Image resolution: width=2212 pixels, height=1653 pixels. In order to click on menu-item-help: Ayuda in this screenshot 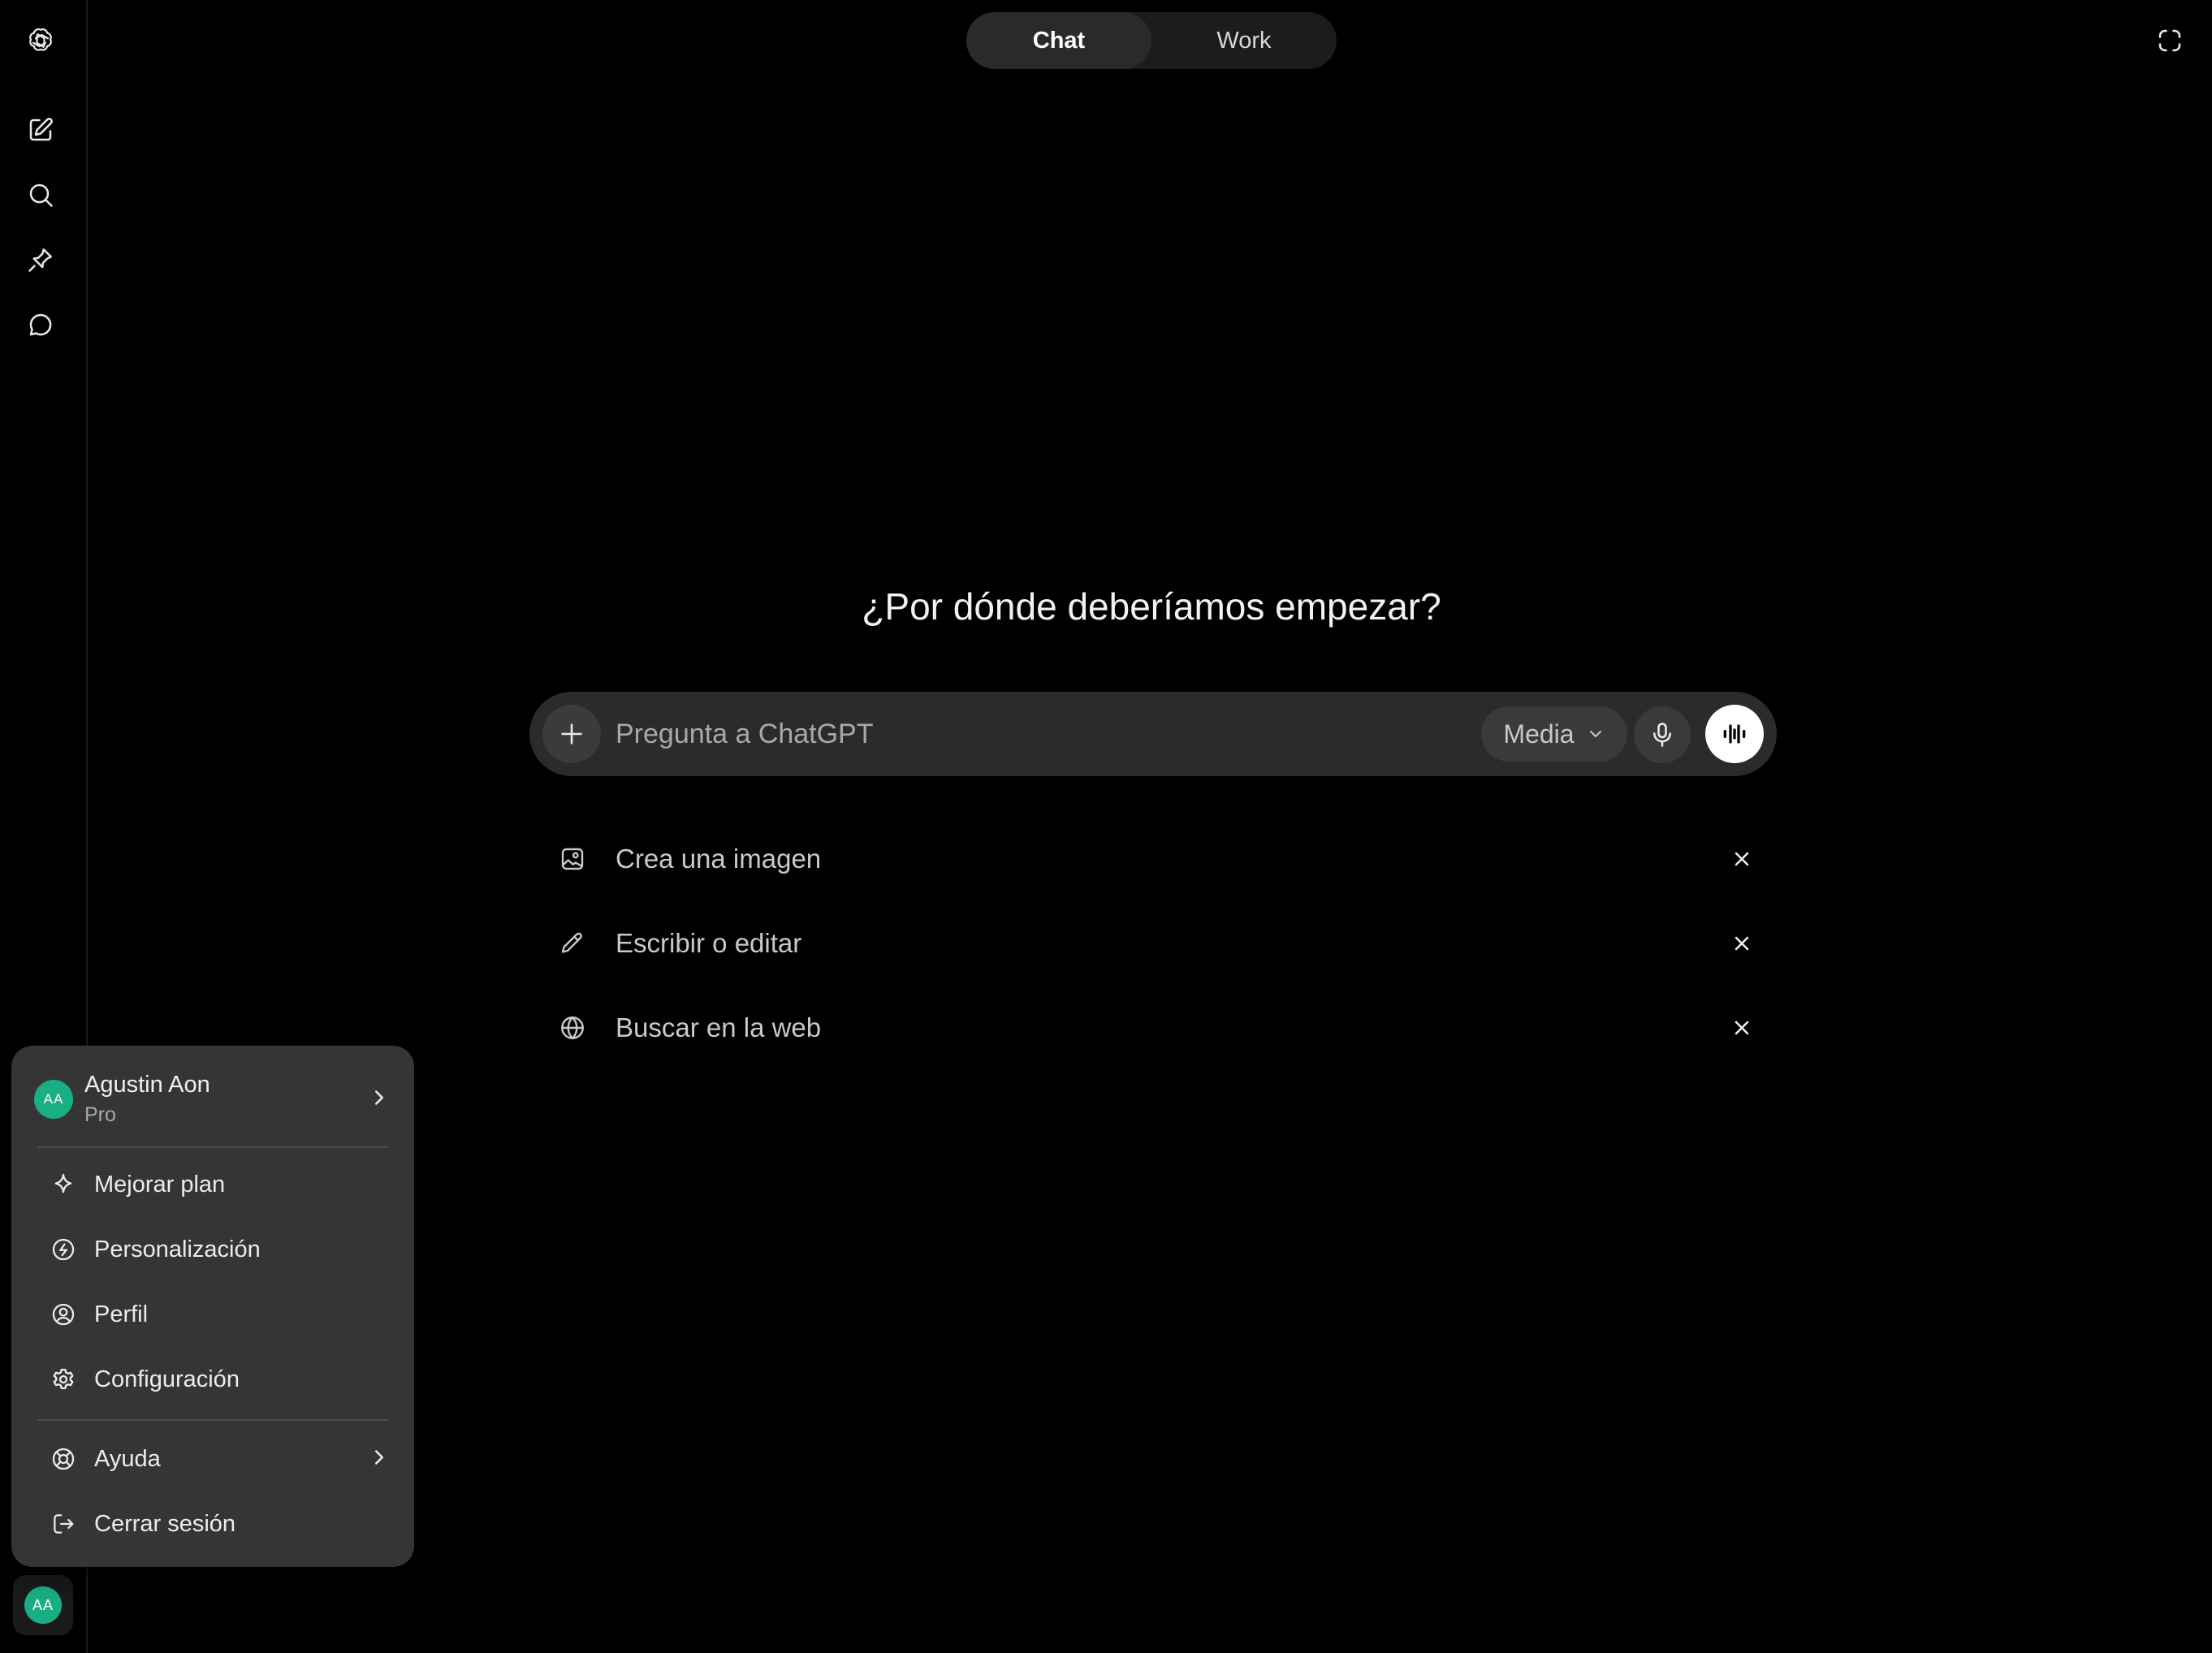, I will do `click(213, 1459)`.